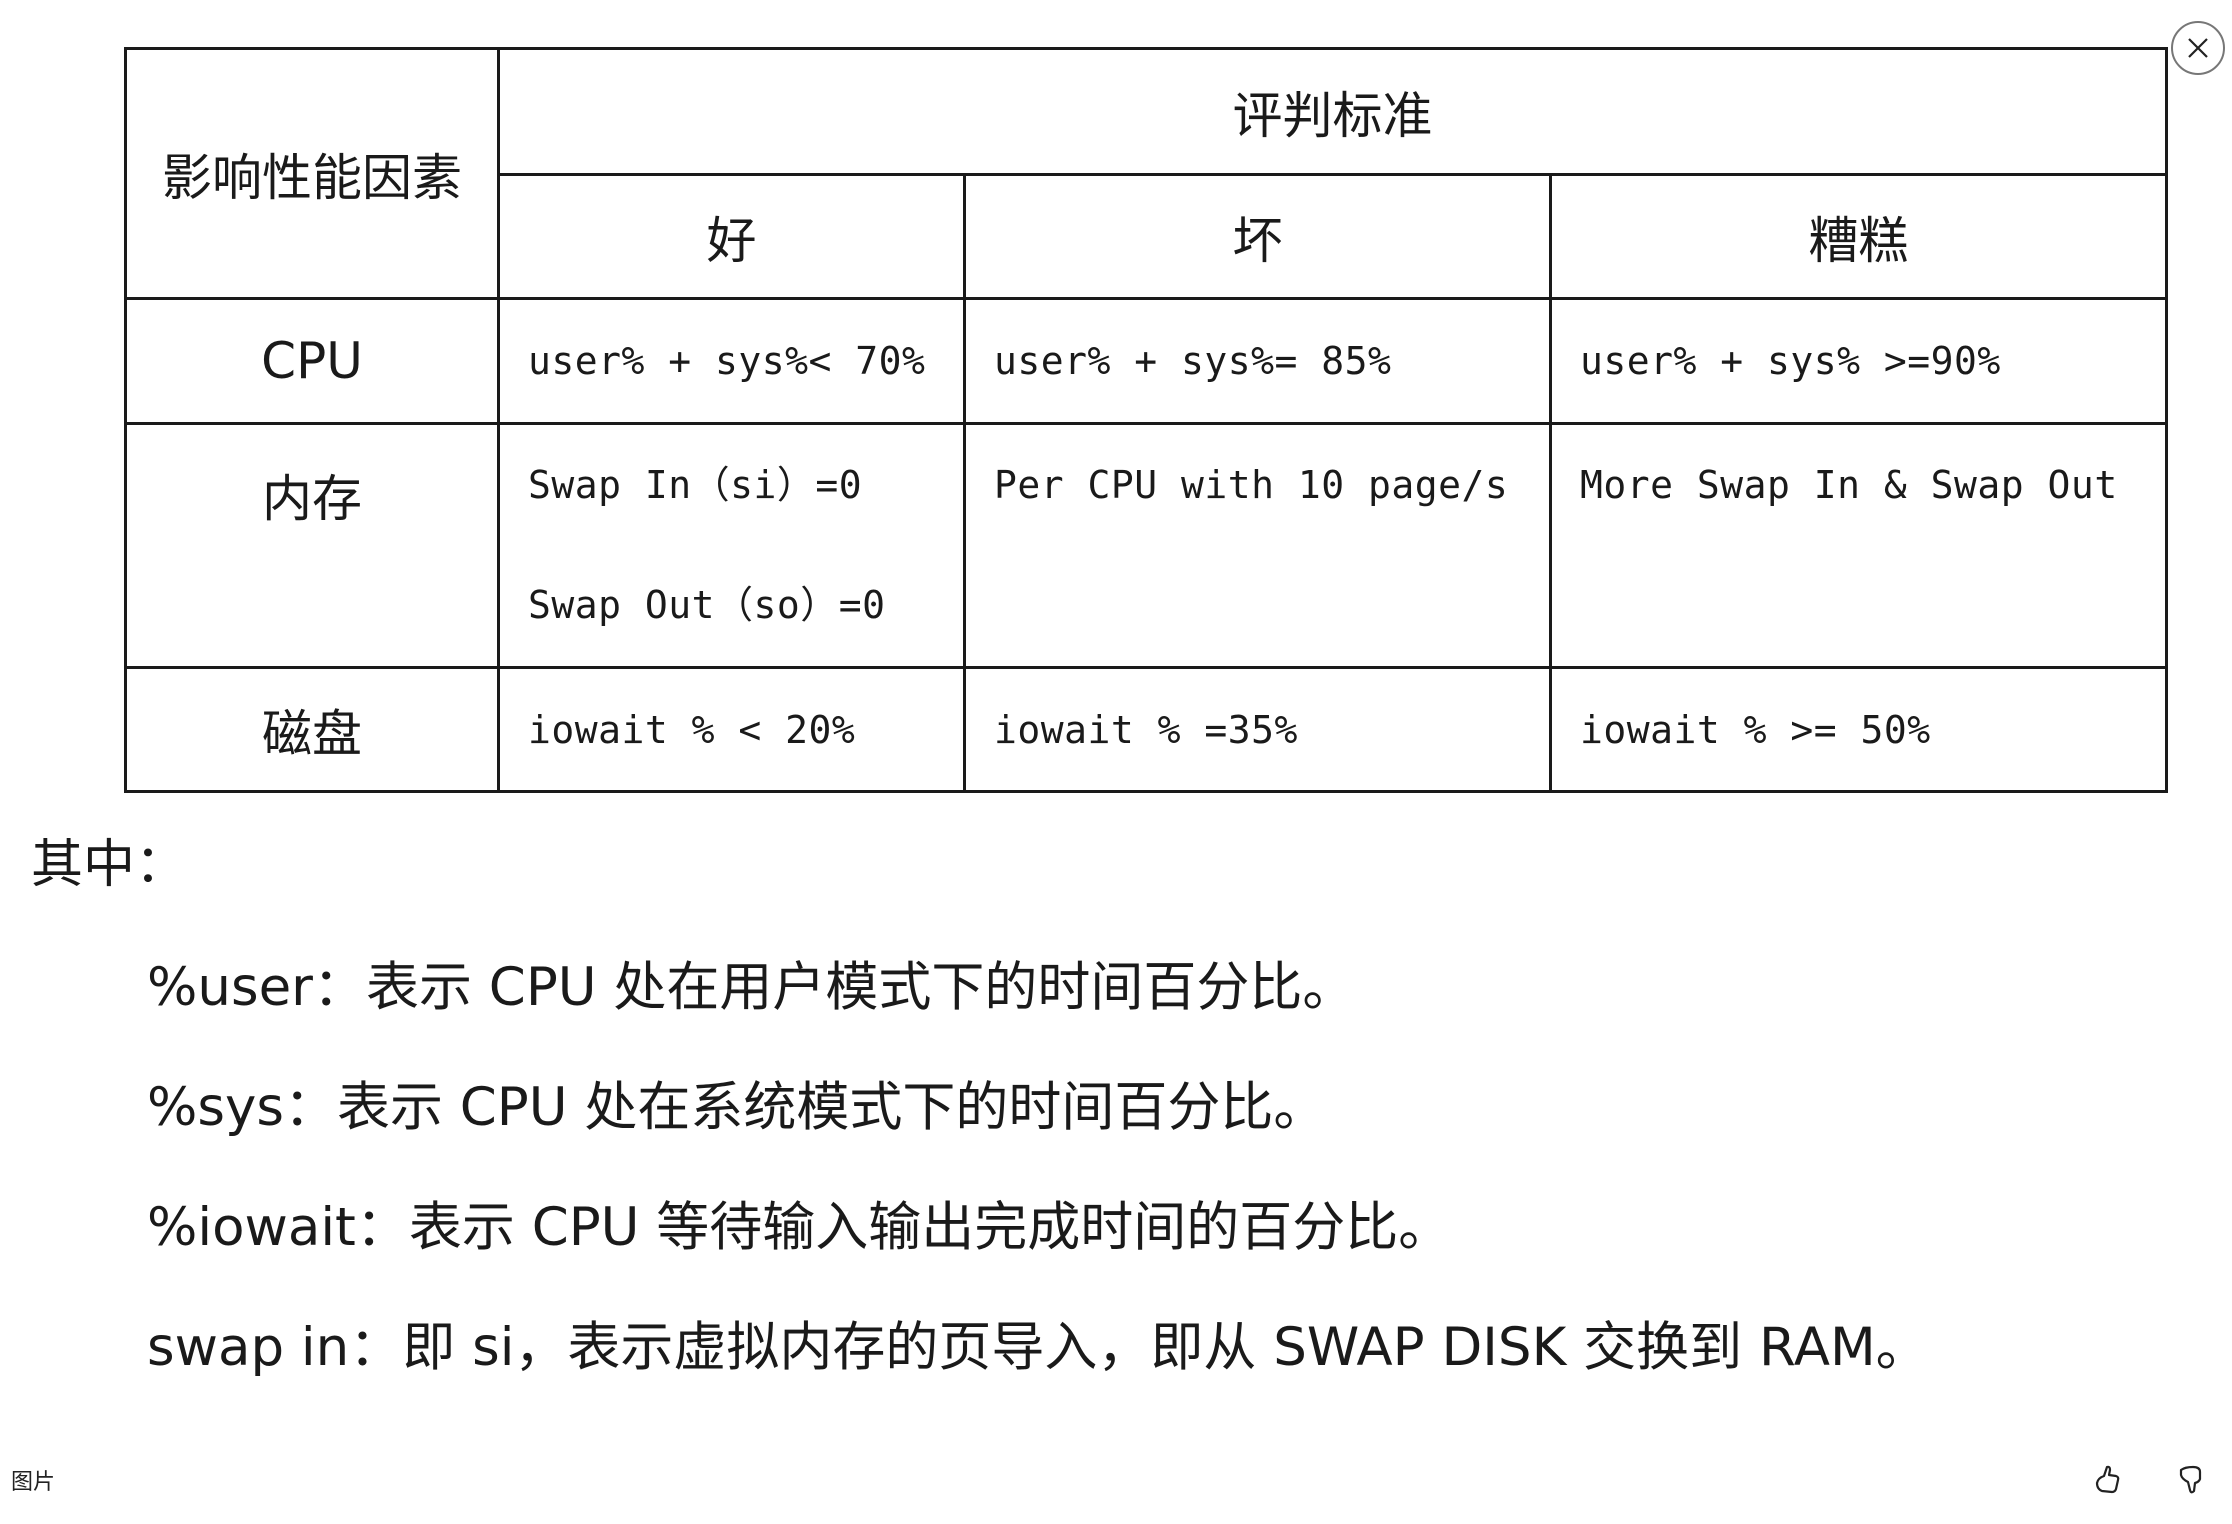 This screenshot has width=2232, height=1524. Describe the element at coordinates (1251, 485) in the screenshot. I see `cell-line: Per CPU with 10 page/s` at that location.